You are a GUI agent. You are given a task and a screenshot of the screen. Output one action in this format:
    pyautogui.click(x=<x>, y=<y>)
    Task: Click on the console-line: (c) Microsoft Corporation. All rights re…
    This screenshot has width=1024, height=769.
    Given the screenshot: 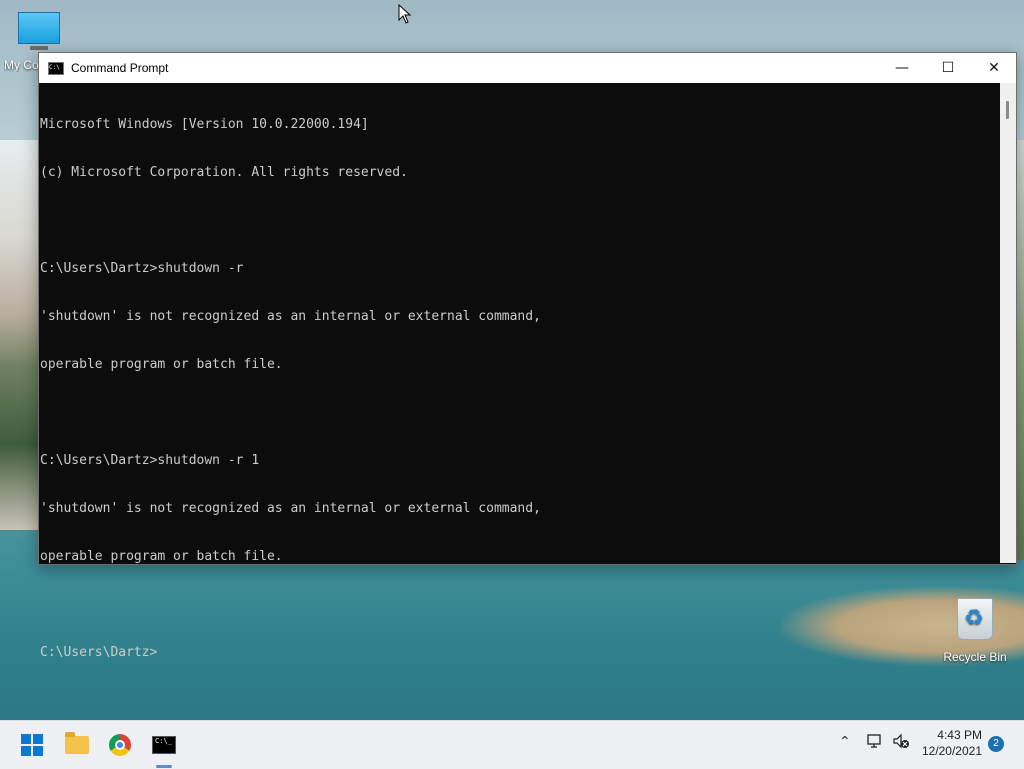 What is the action you would take?
    pyautogui.click(x=224, y=172)
    